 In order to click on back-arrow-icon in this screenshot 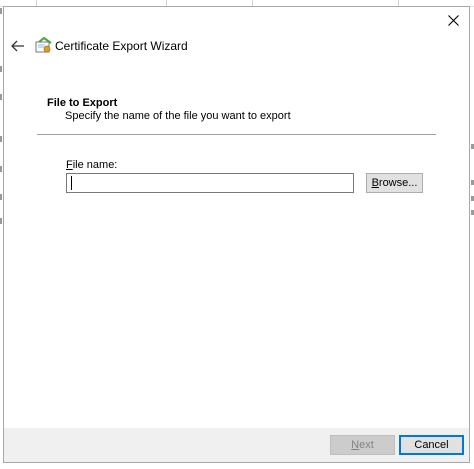, I will do `click(17, 46)`.